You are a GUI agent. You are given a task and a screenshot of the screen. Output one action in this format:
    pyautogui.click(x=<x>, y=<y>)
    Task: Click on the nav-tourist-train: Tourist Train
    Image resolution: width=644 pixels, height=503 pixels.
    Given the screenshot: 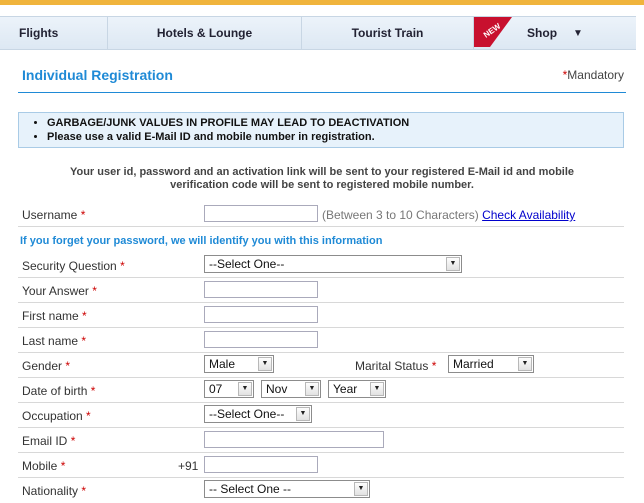 What is the action you would take?
    pyautogui.click(x=388, y=33)
    